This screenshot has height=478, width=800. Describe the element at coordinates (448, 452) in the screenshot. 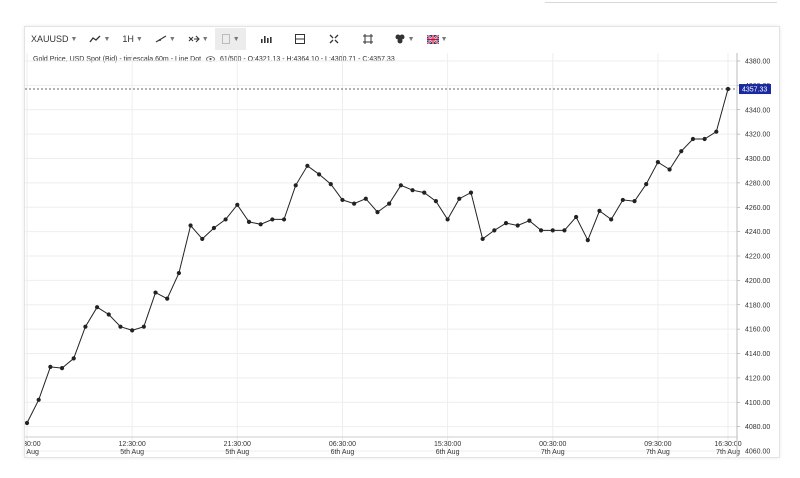

I see `x-tick-date-label: 6th Aug` at that location.